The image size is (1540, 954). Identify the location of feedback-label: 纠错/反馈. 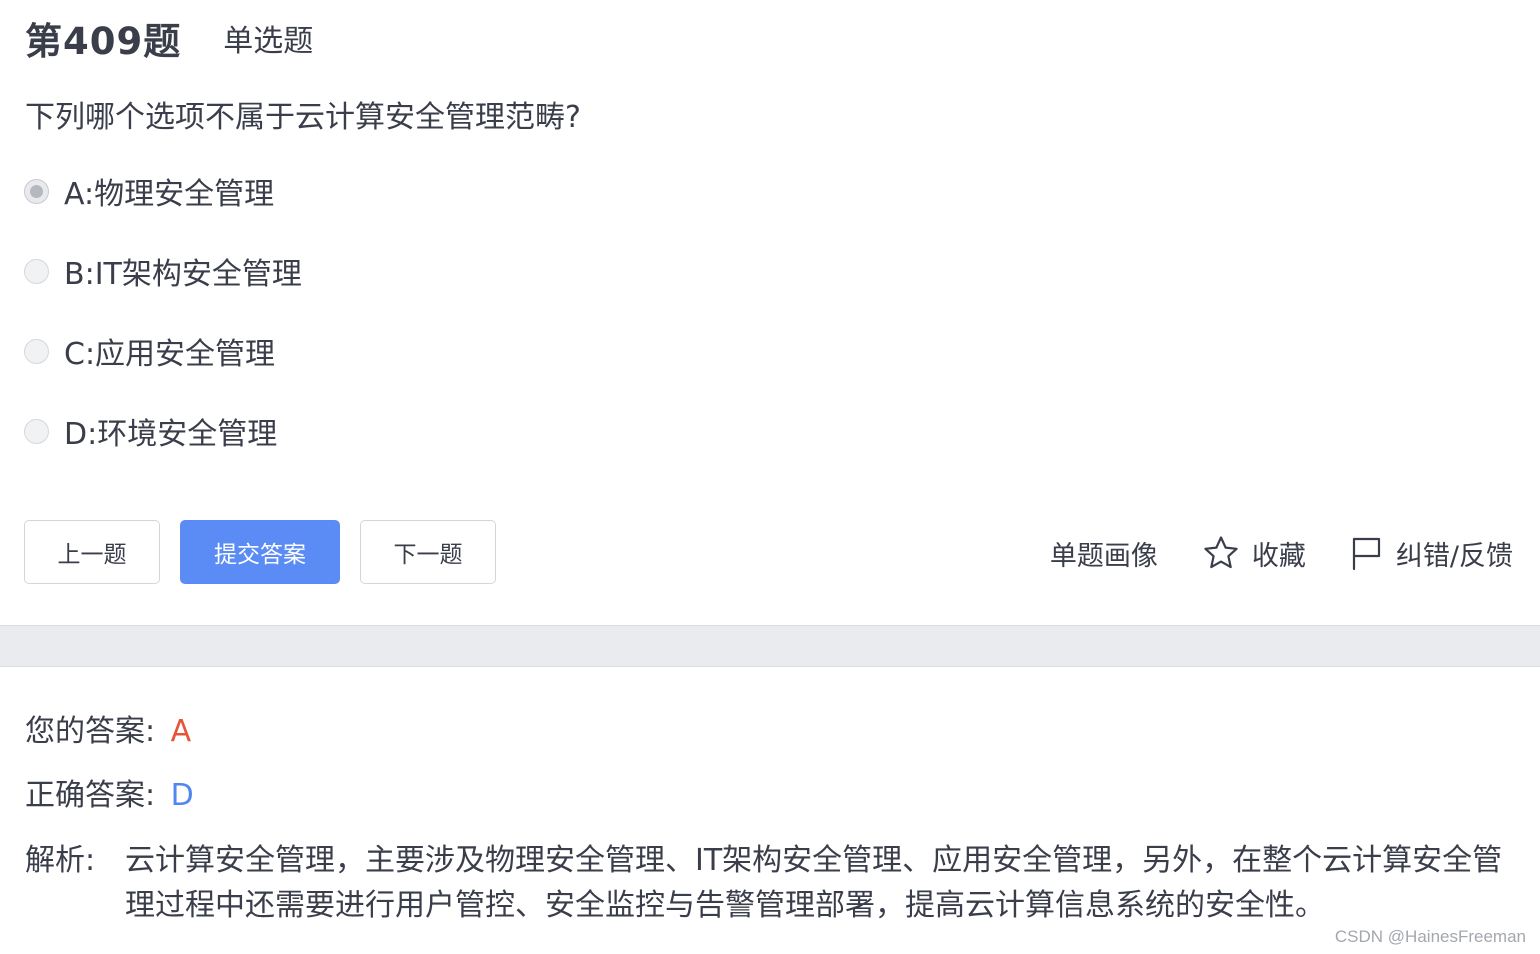
(1454, 556).